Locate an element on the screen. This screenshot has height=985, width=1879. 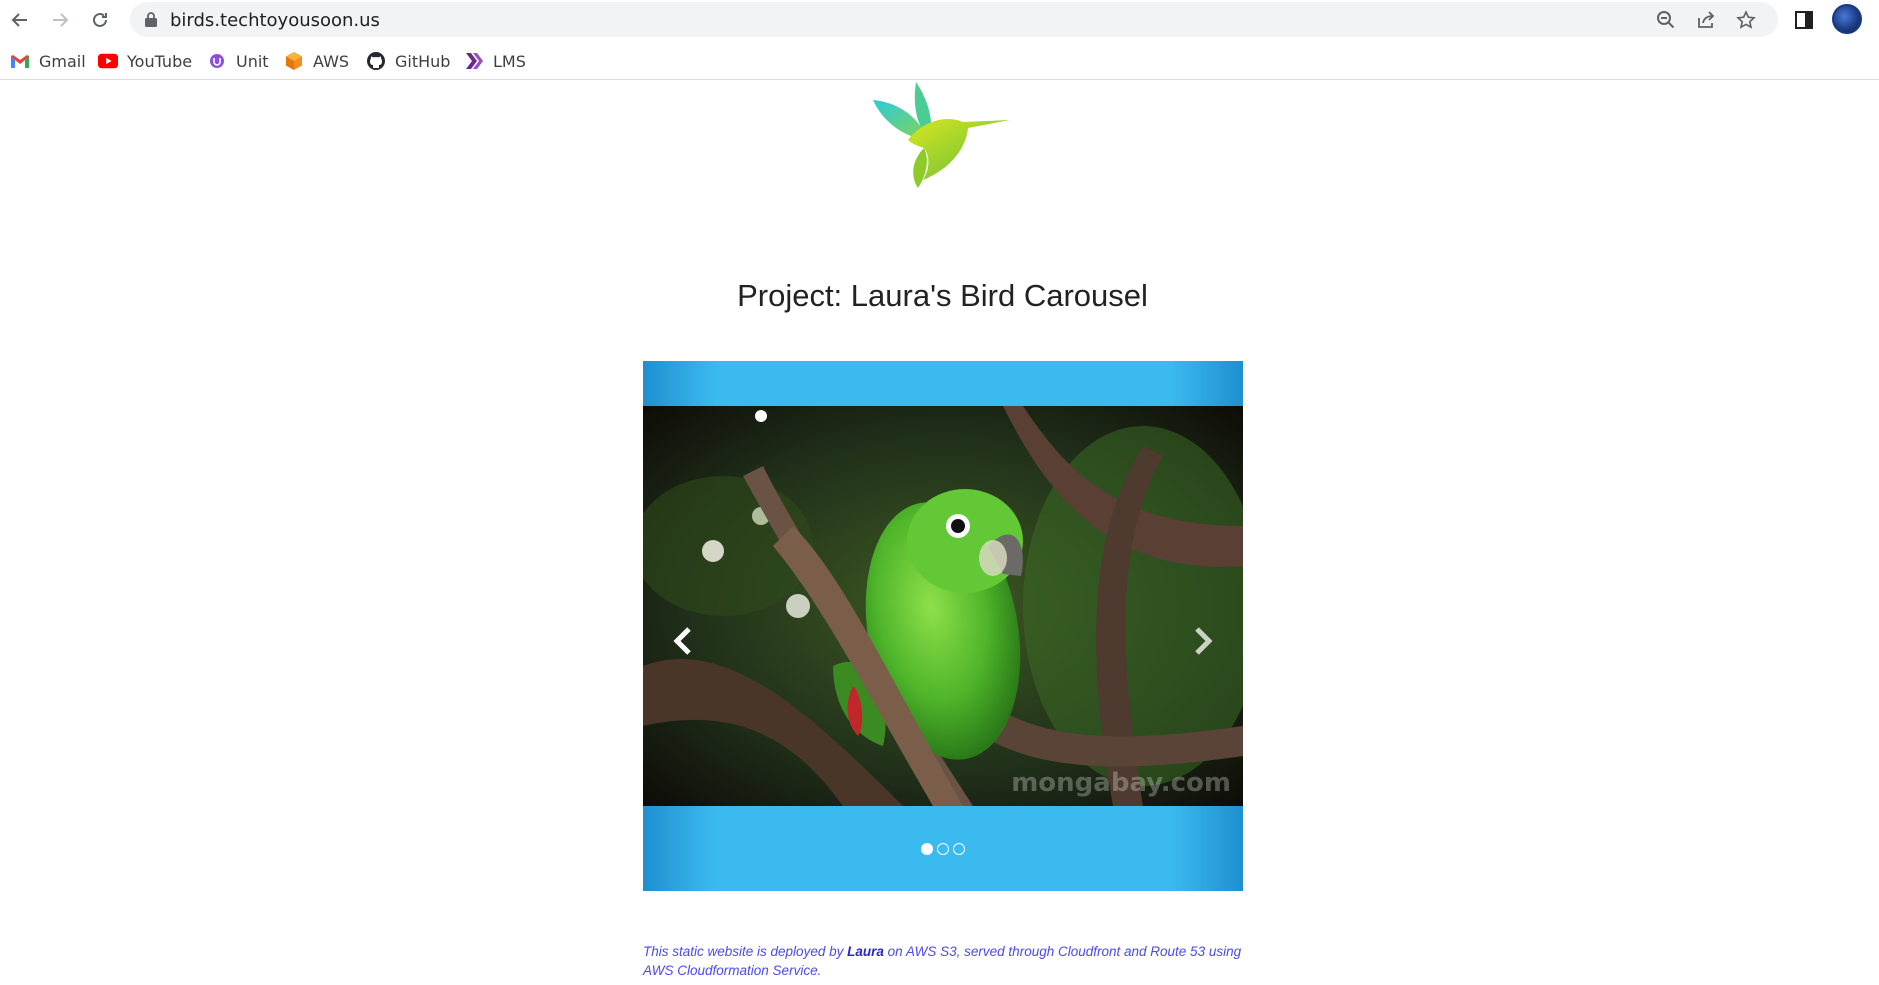
chevron-left-icon is located at coordinates (682, 641).